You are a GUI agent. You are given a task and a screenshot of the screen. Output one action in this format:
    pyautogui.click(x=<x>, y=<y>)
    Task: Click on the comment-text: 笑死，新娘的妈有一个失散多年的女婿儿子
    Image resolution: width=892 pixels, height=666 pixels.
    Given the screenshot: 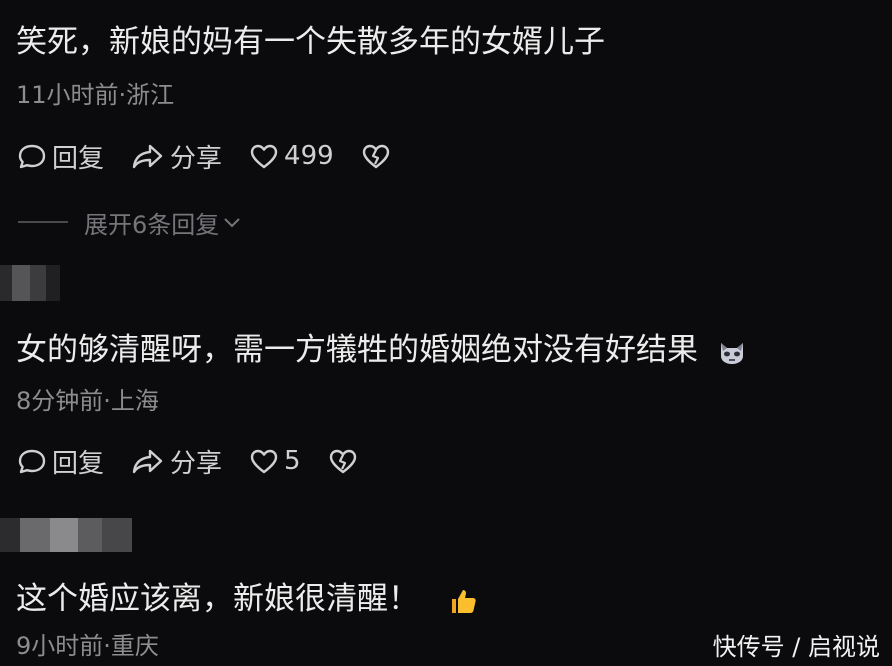 What is the action you would take?
    pyautogui.click(x=310, y=42)
    